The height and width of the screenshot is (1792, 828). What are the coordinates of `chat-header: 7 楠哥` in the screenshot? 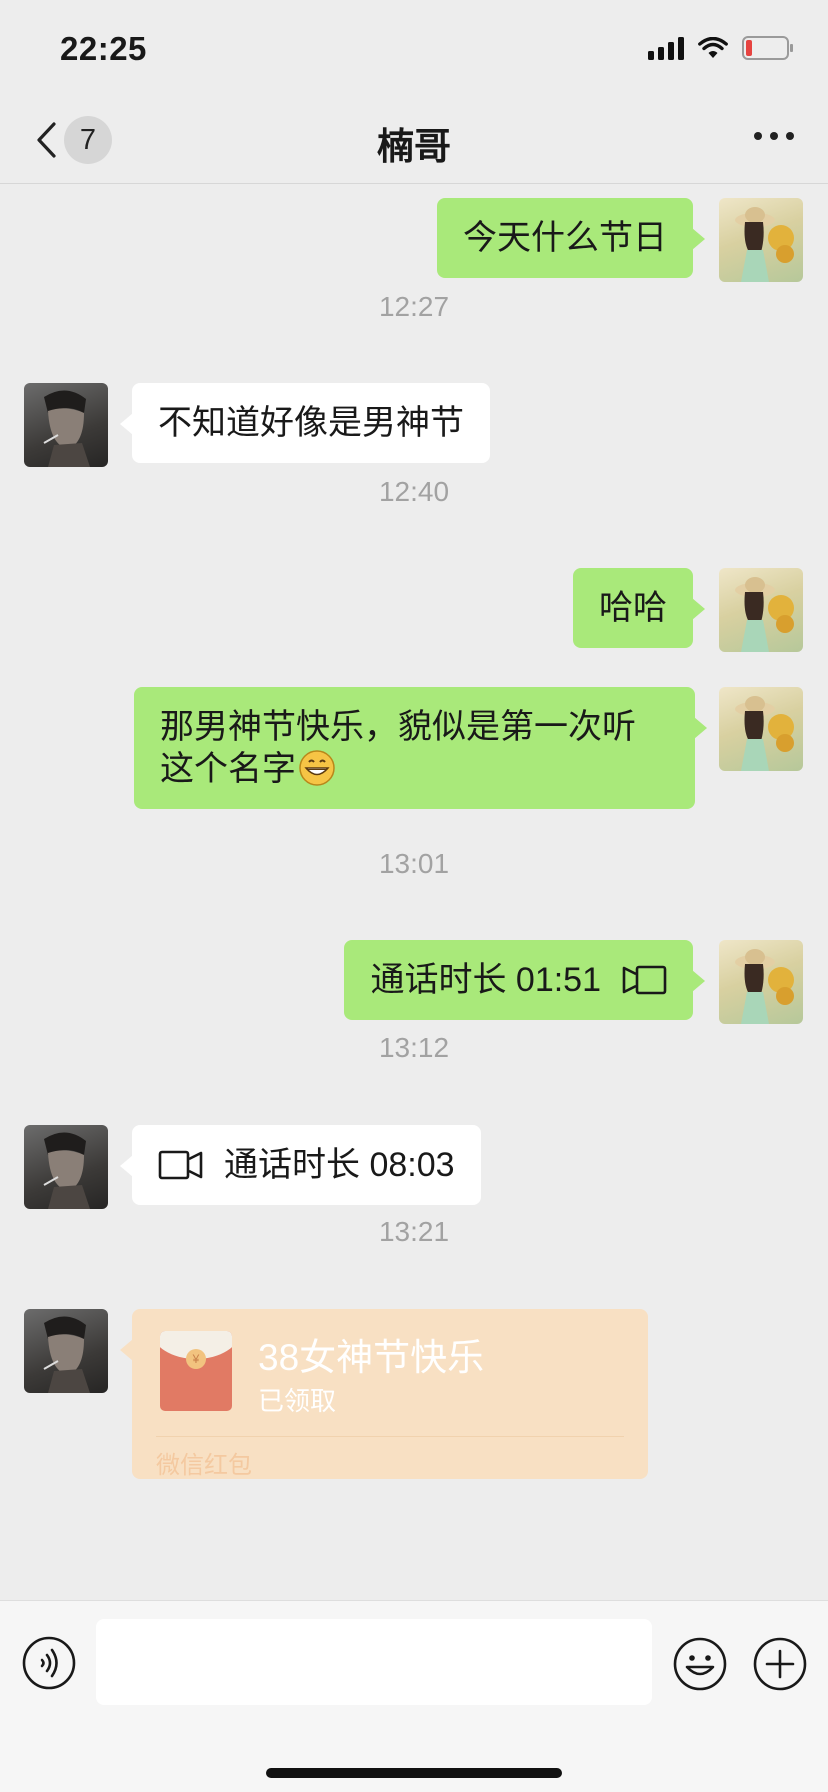 It's located at (414, 140).